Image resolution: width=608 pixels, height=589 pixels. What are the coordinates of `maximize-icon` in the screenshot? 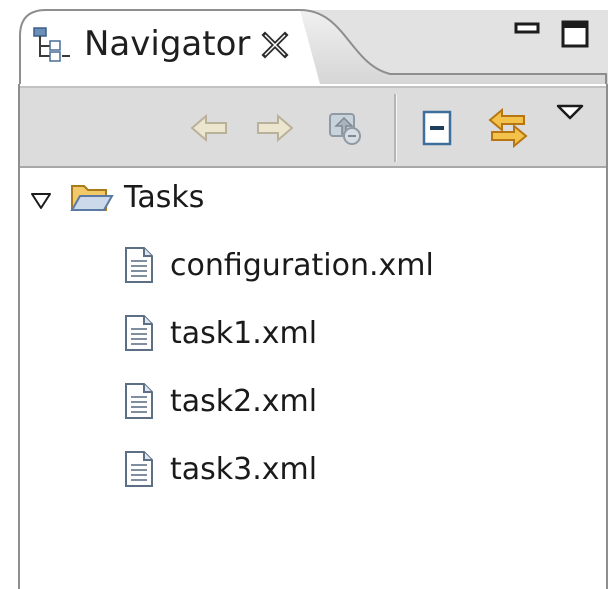 It's located at (575, 33).